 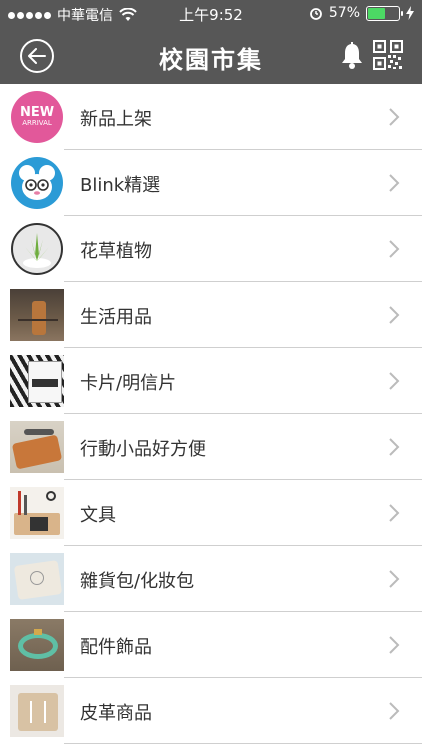 What do you see at coordinates (361, 13) in the screenshot?
I see `status-right: 57%` at bounding box center [361, 13].